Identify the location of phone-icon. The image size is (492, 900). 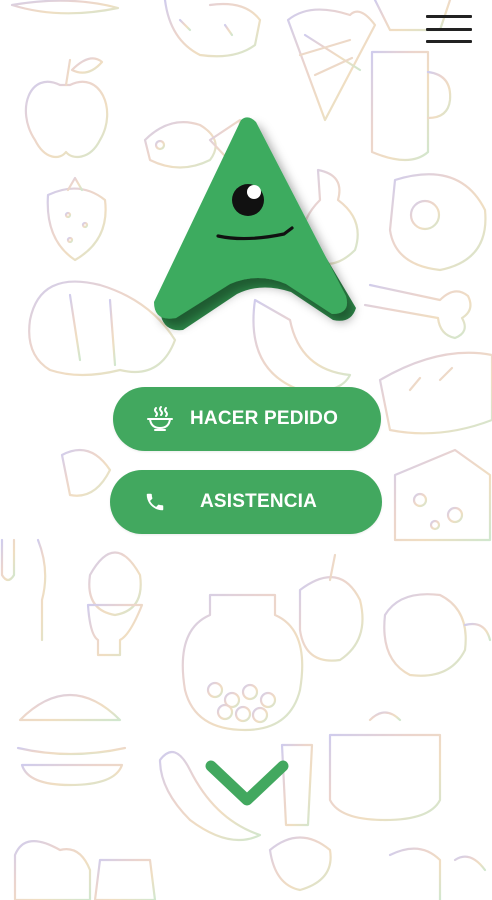
(155, 502).